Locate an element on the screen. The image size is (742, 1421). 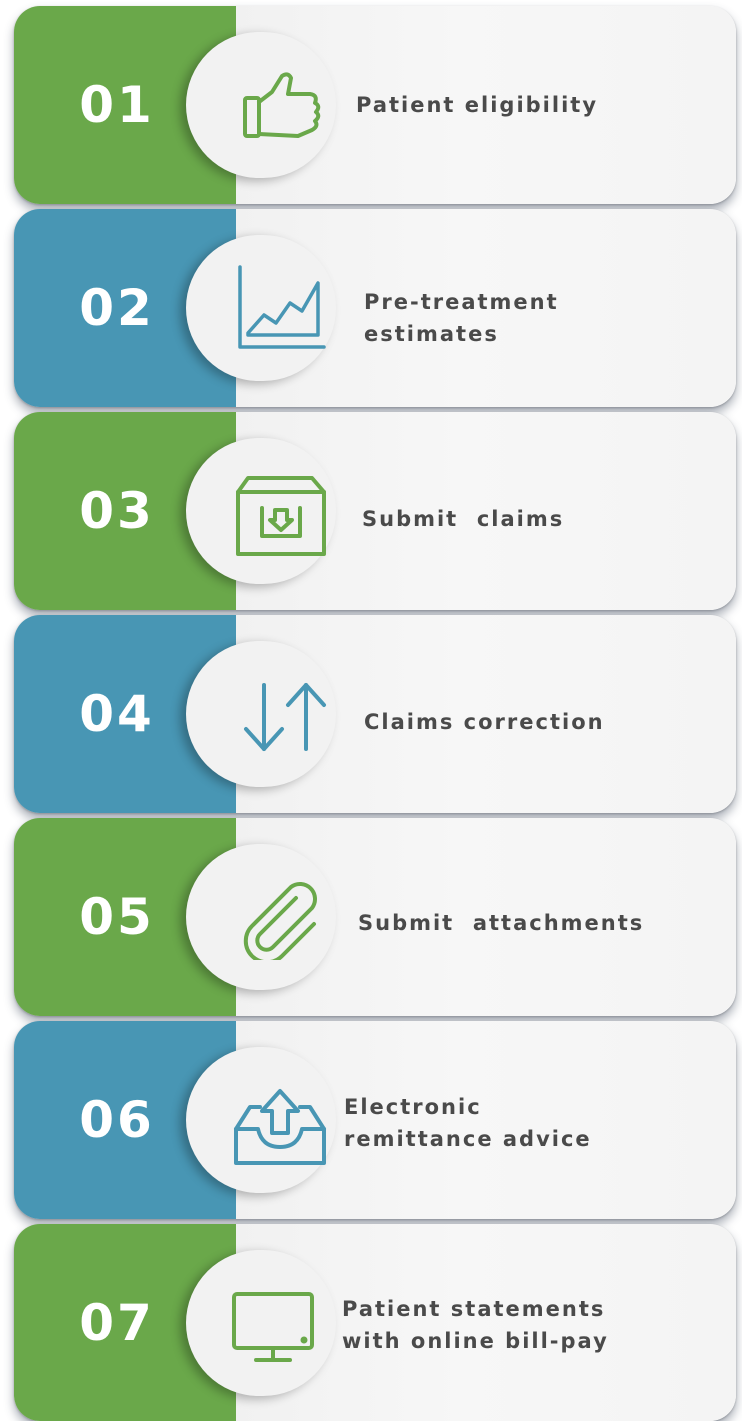
step-label: Pre-treatment estimates is located at coordinates (461, 318).